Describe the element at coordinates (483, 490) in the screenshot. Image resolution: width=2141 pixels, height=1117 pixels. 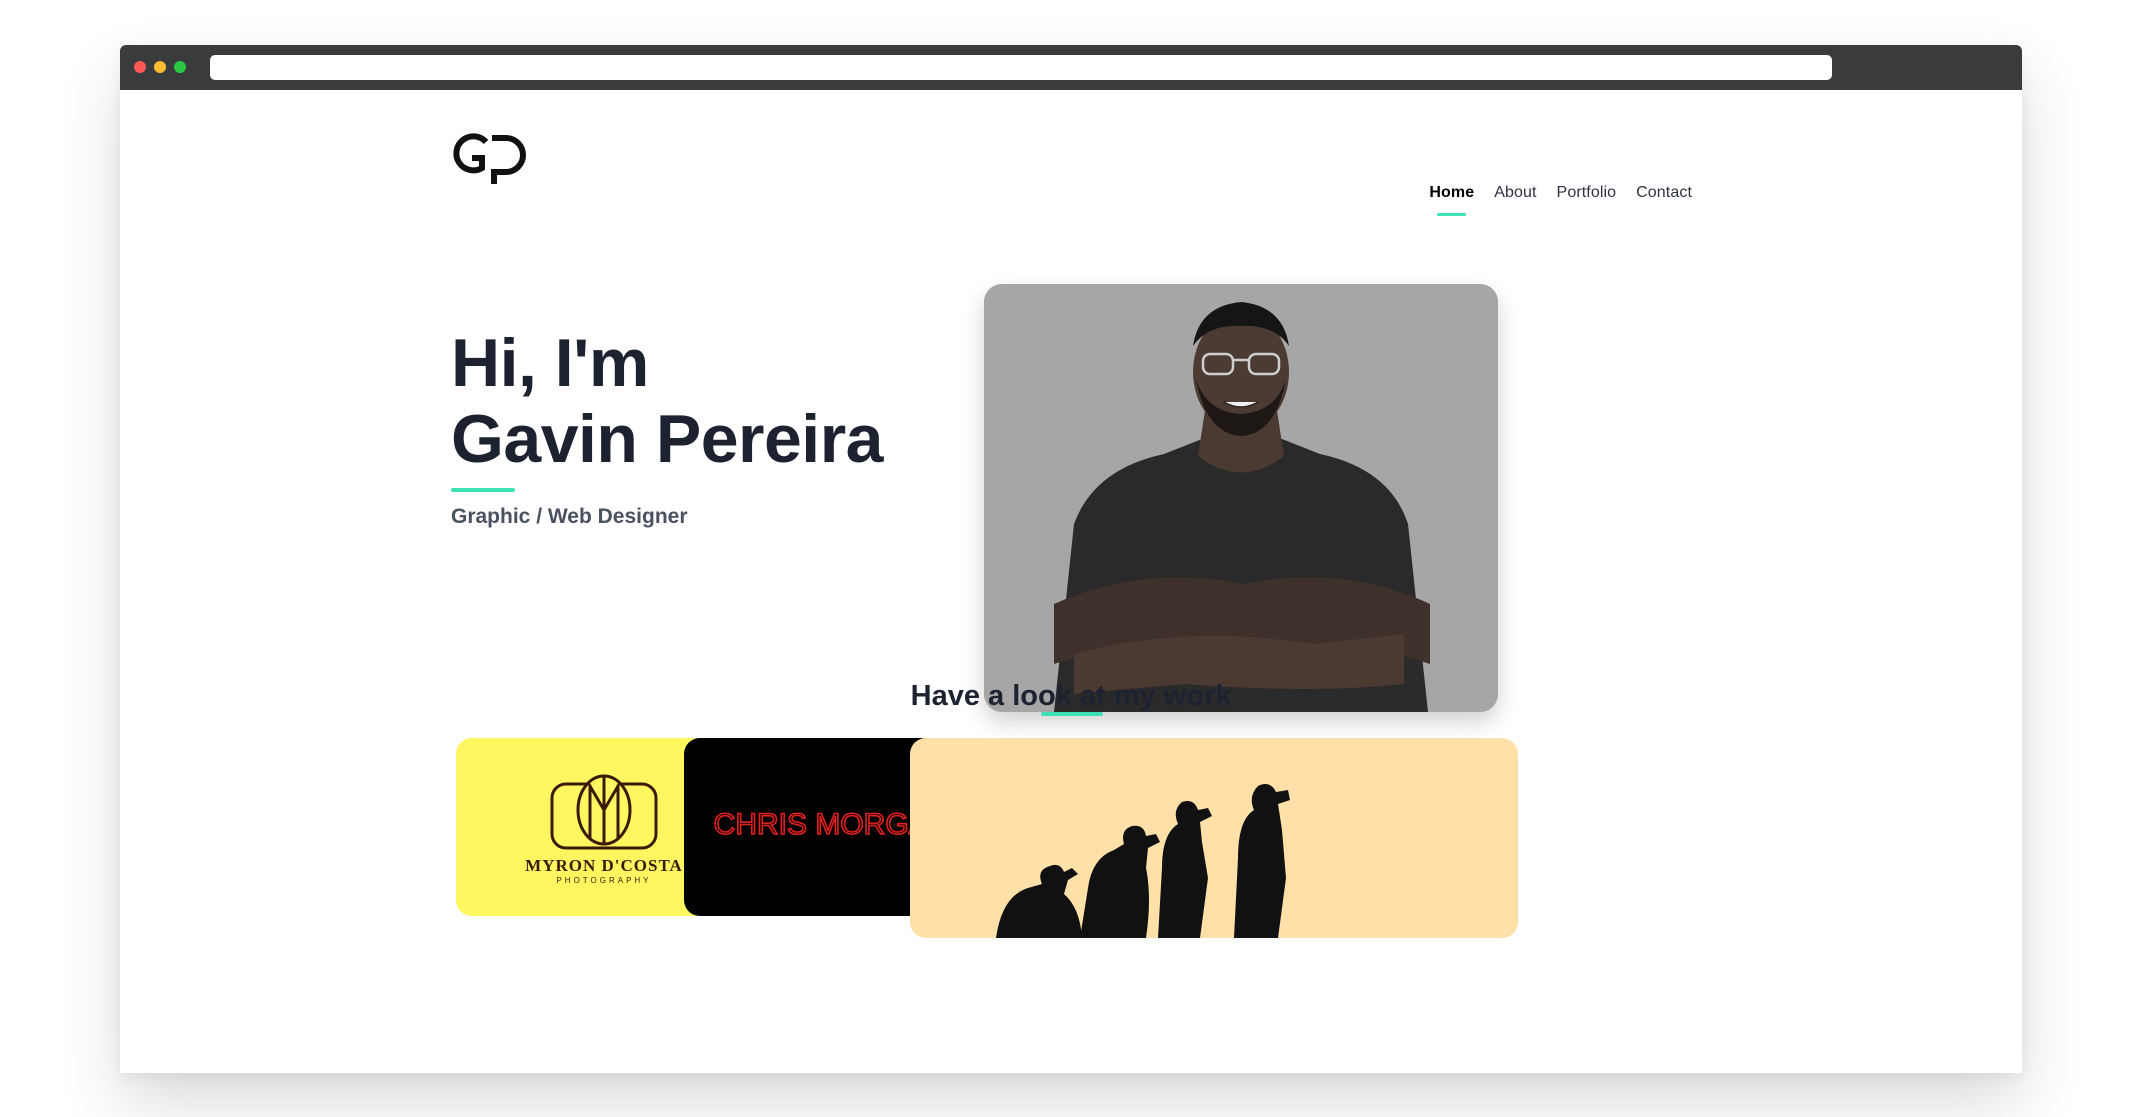
I see `hero-accent-rule` at that location.